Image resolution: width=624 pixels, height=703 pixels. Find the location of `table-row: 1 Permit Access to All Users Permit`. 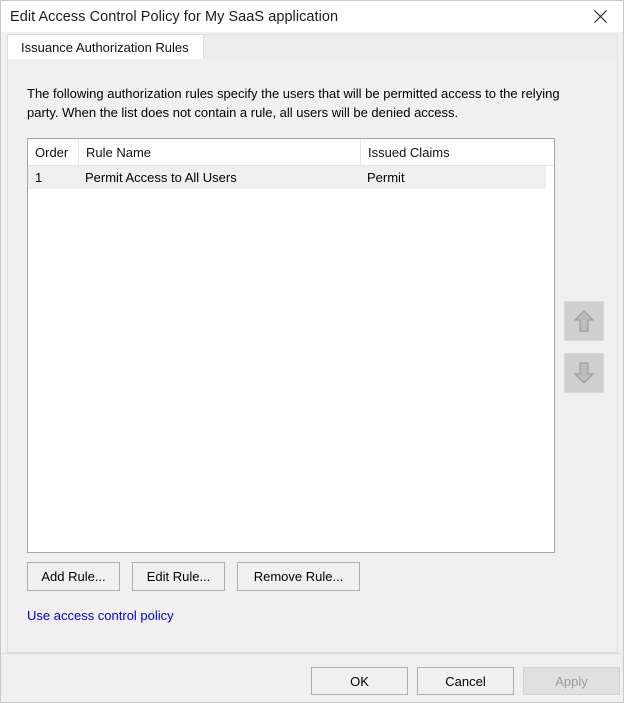

table-row: 1 Permit Access to All Users Permit is located at coordinates (287, 177).